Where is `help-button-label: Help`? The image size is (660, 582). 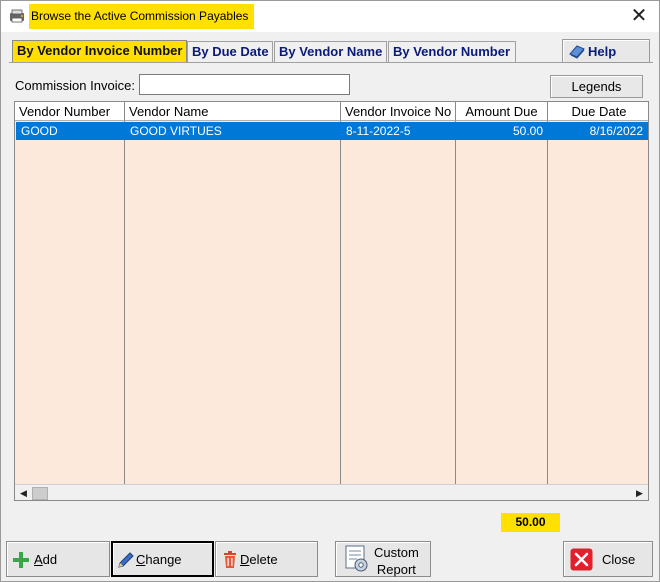
help-button-label: Help is located at coordinates (602, 51).